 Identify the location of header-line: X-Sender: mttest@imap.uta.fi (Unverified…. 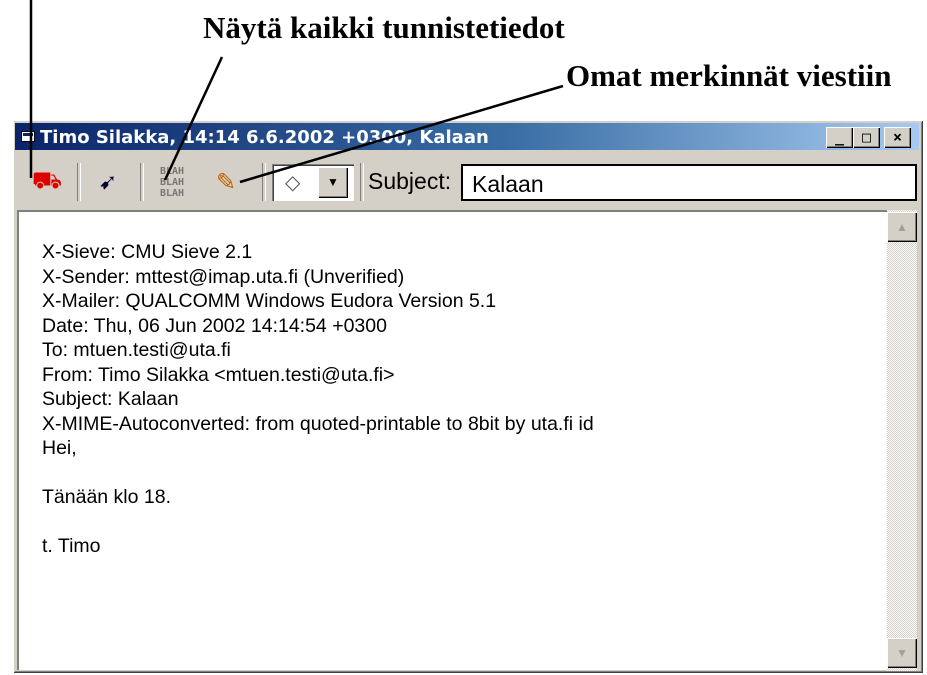
(223, 276).